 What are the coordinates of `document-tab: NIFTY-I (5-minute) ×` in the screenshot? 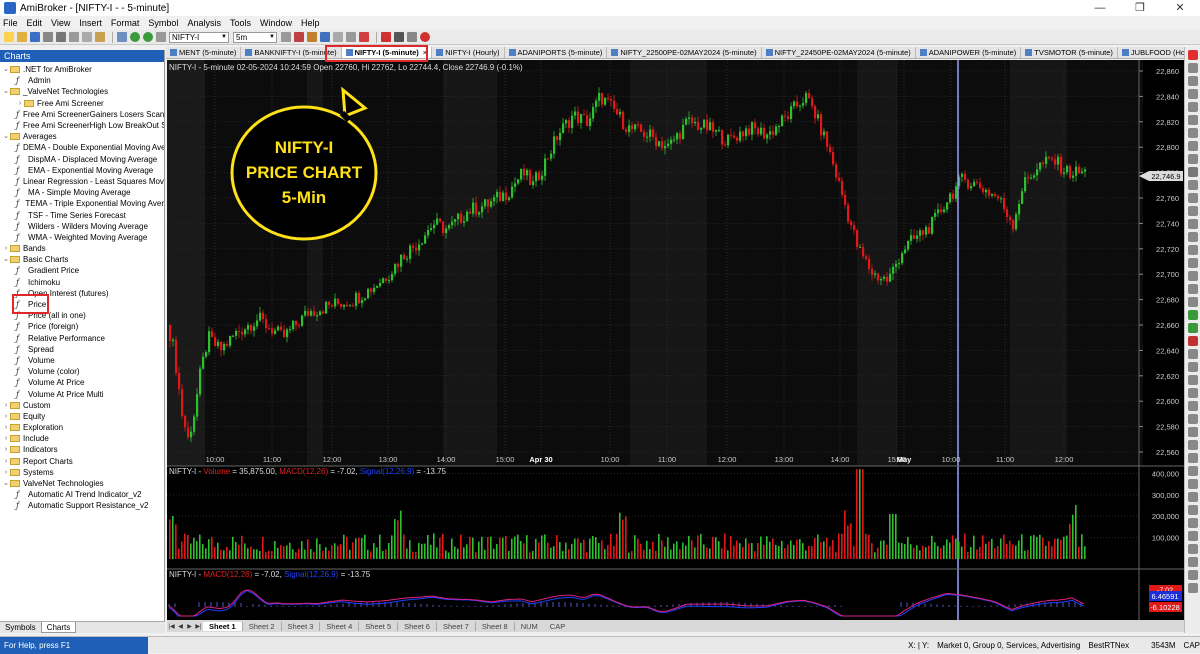 It's located at (387, 52).